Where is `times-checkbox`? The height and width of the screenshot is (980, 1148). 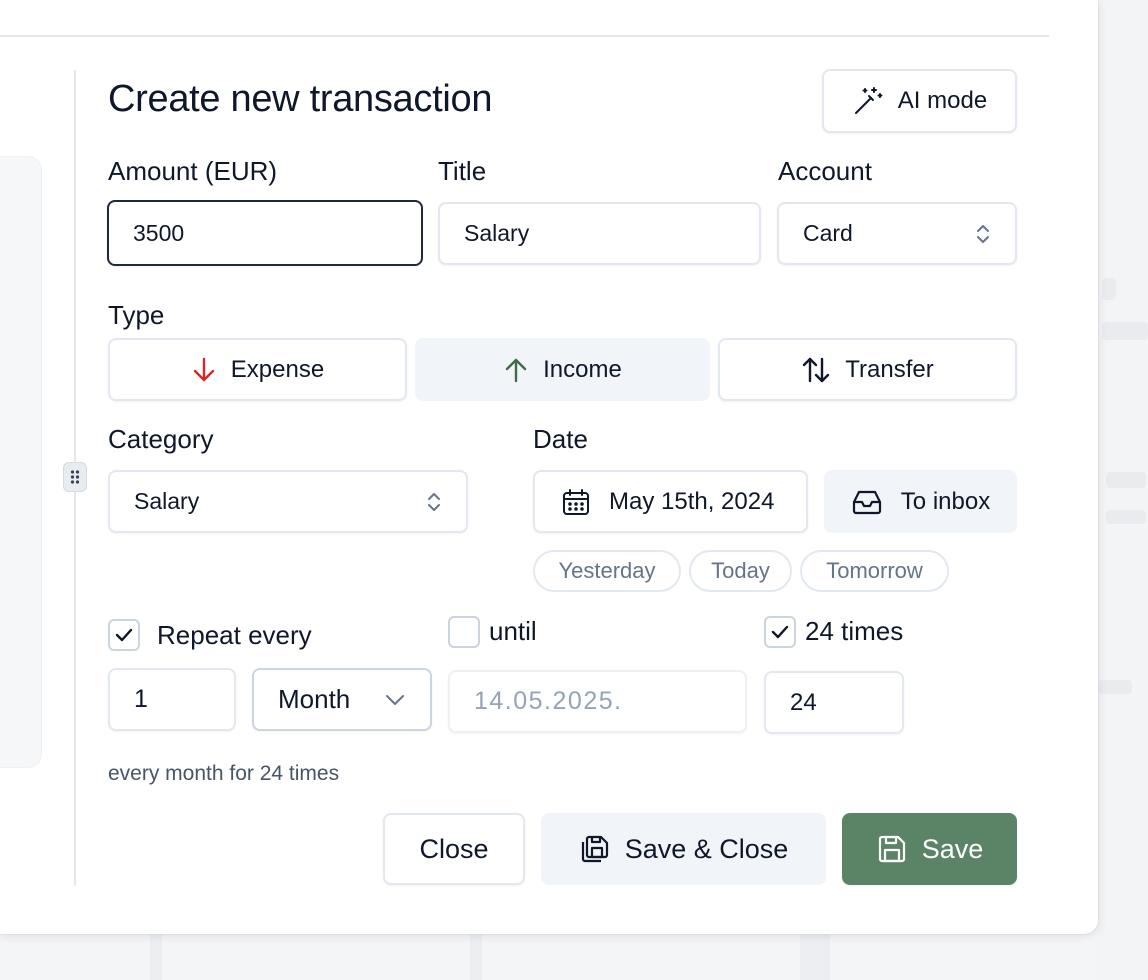 times-checkbox is located at coordinates (780, 632).